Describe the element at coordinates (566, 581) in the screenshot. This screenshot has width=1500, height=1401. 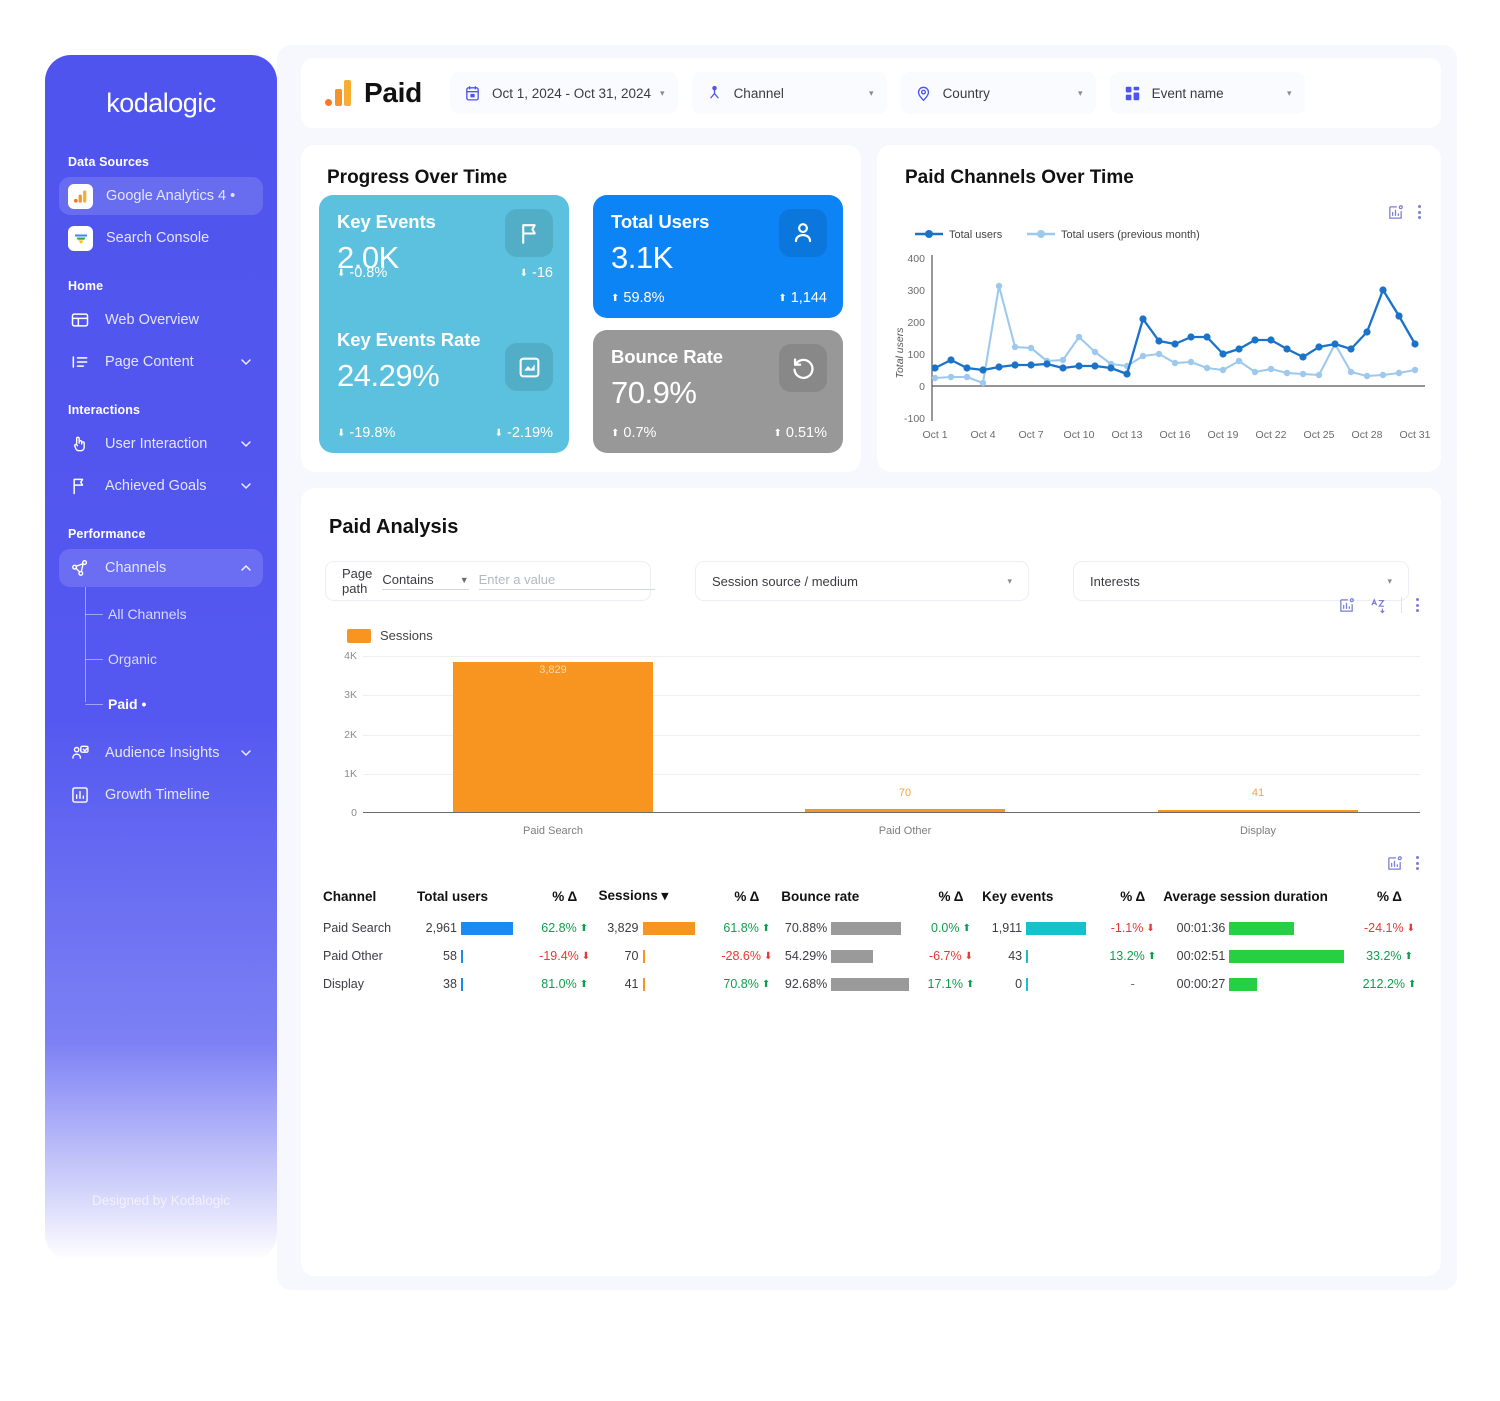
I see `page-path-value-input` at that location.